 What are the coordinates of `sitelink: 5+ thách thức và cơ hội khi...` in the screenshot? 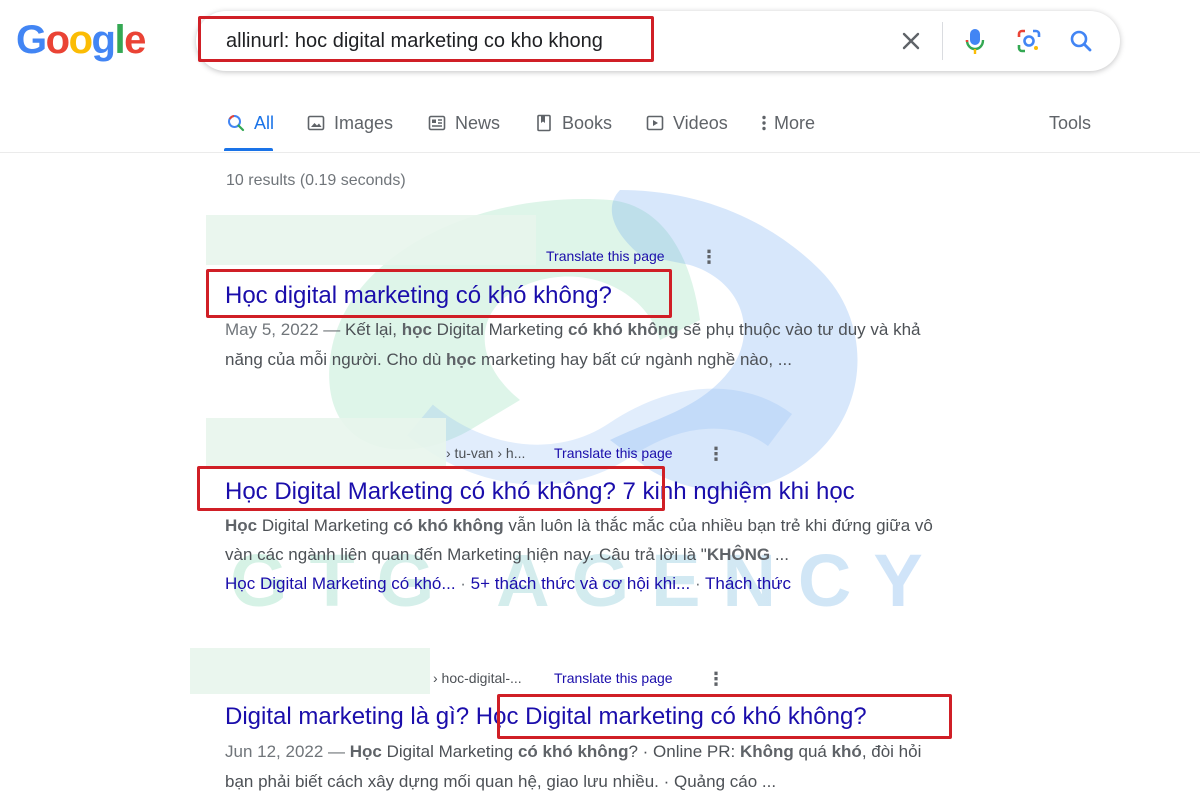 It's located at (581, 583).